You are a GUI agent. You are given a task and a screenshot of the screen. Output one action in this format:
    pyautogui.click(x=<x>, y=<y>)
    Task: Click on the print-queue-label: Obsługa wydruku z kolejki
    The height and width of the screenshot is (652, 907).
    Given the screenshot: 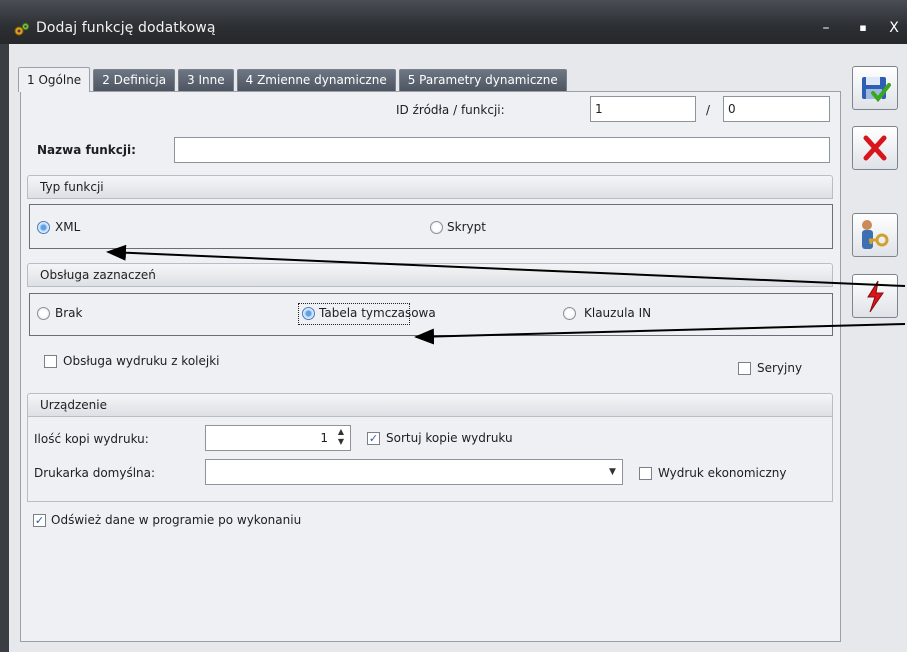 What is the action you would take?
    pyautogui.click(x=141, y=361)
    